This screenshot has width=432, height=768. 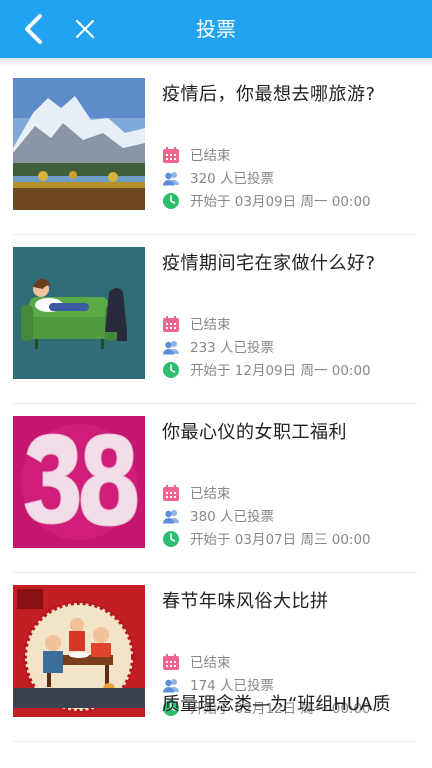 I want to click on votes-text: 380 人已投票, so click(x=232, y=517).